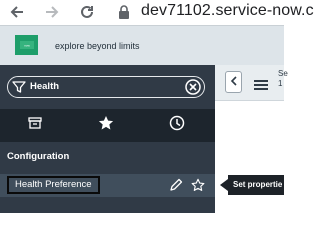  I want to click on context-line-2: 1, so click(280, 83).